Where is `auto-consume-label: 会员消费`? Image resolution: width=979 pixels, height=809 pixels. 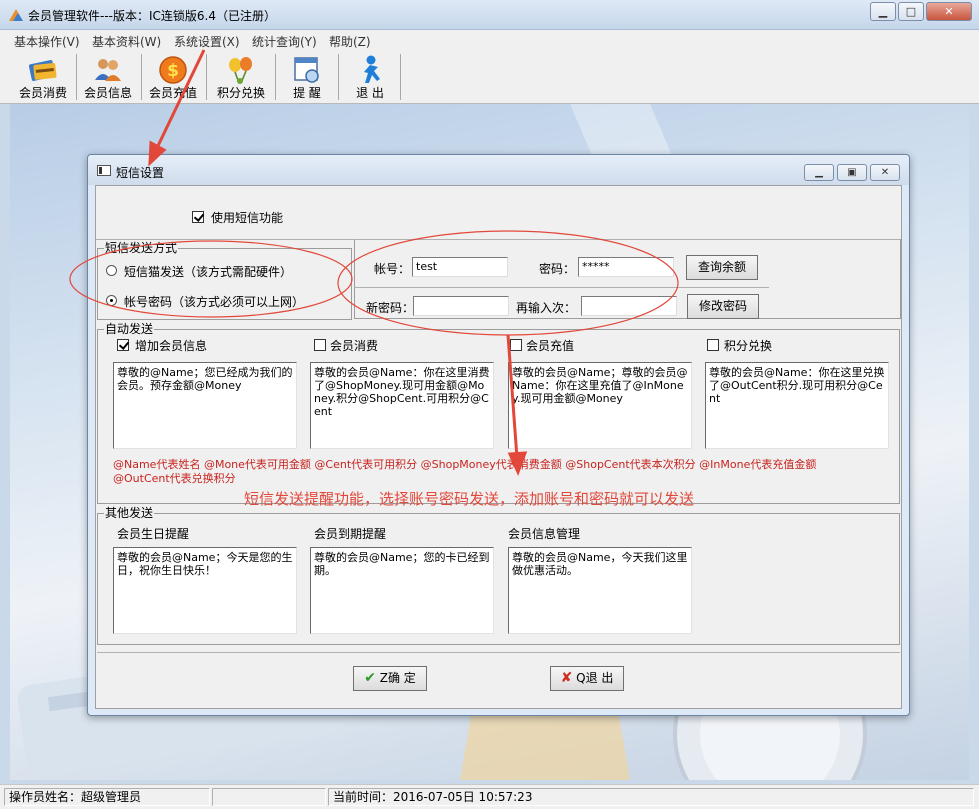
auto-consume-label: 会员消费 is located at coordinates (354, 346).